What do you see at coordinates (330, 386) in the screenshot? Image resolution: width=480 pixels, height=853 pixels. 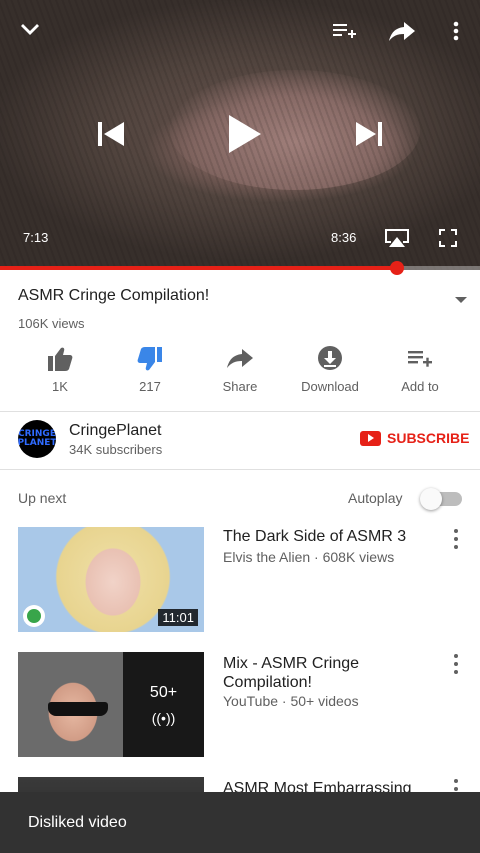 I see `download-label: Download` at bounding box center [330, 386].